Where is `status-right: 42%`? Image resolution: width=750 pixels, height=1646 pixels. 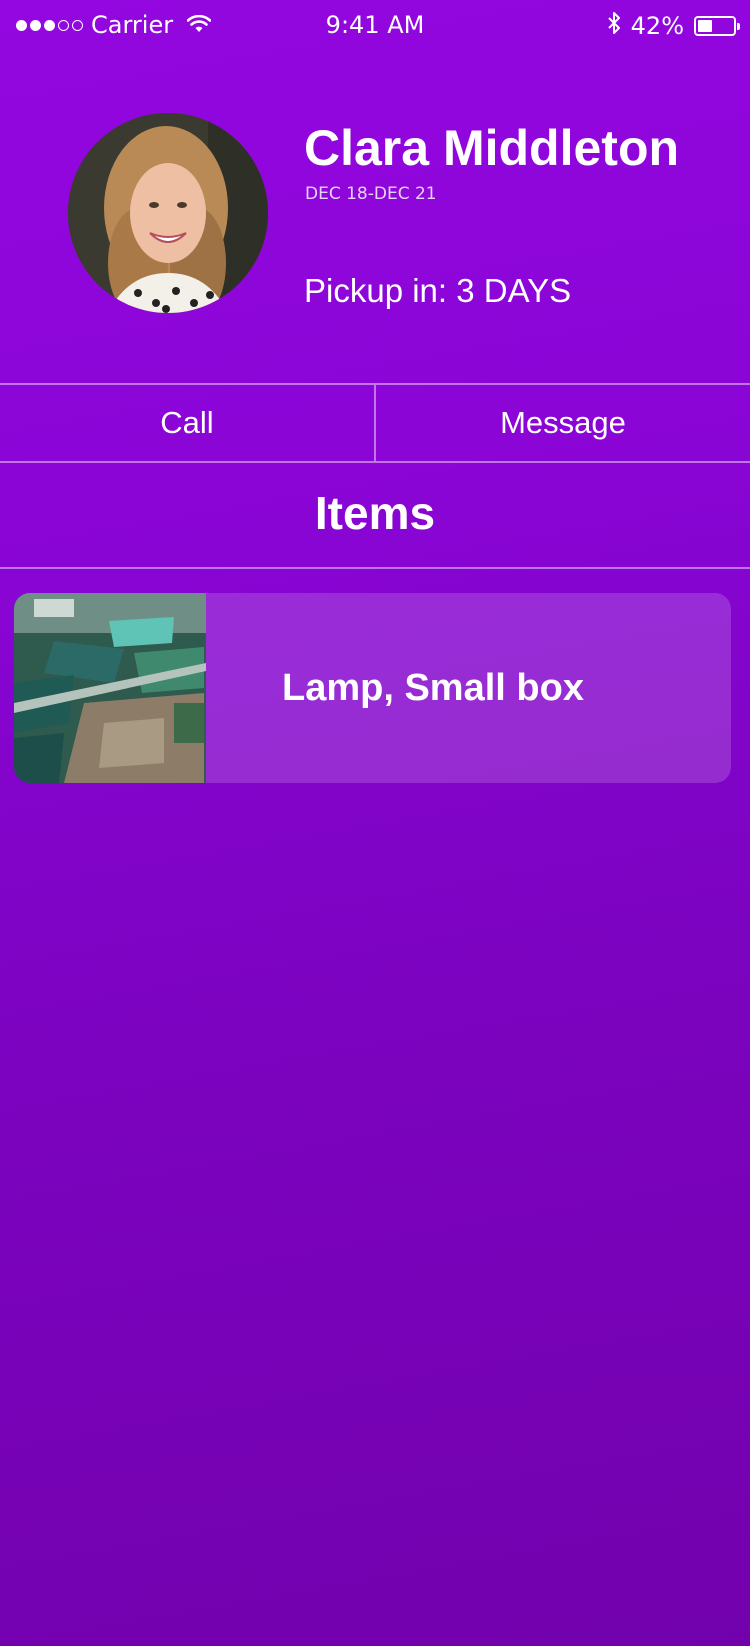
status-right: 42% is located at coordinates (673, 26).